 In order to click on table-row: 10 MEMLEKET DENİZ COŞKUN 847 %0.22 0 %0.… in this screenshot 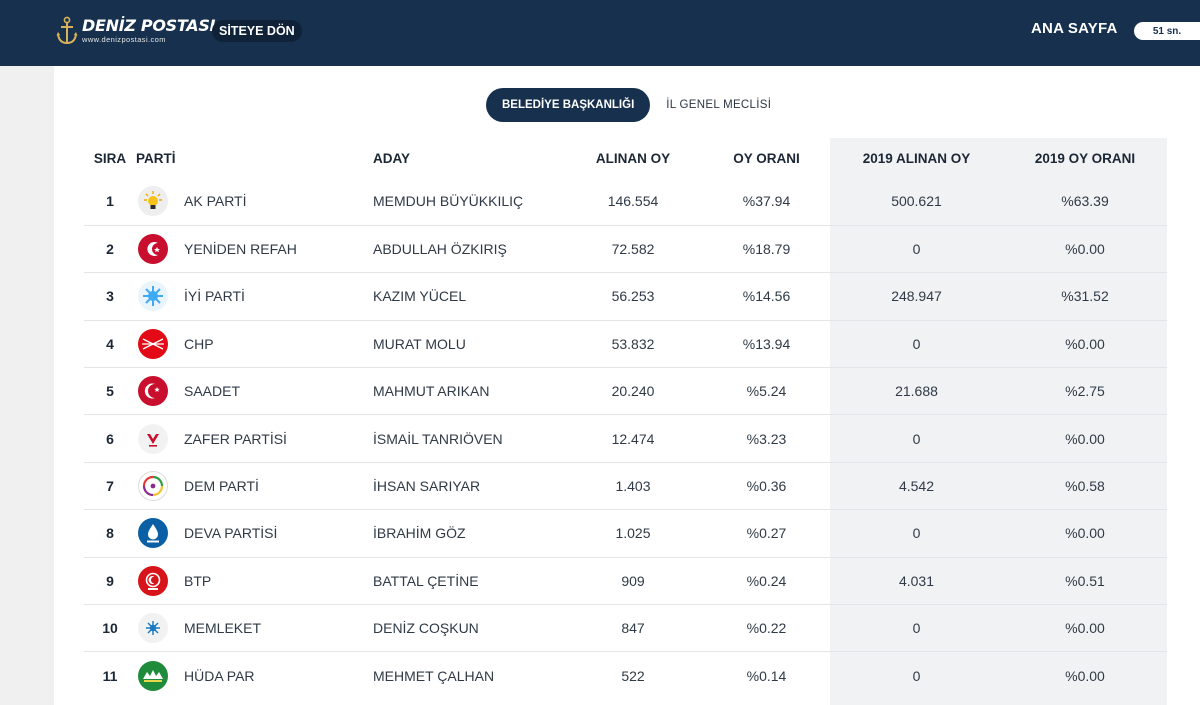, I will do `click(625, 628)`.